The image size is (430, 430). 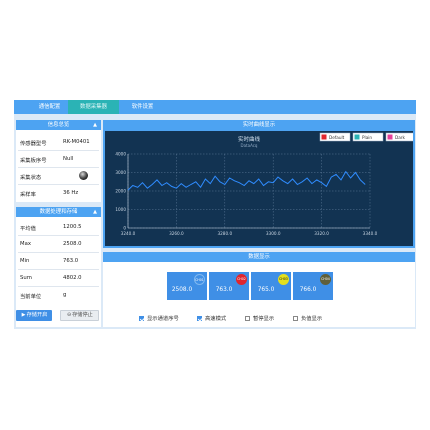 I want to click on acq-status-label: 采集状态, so click(x=31, y=178).